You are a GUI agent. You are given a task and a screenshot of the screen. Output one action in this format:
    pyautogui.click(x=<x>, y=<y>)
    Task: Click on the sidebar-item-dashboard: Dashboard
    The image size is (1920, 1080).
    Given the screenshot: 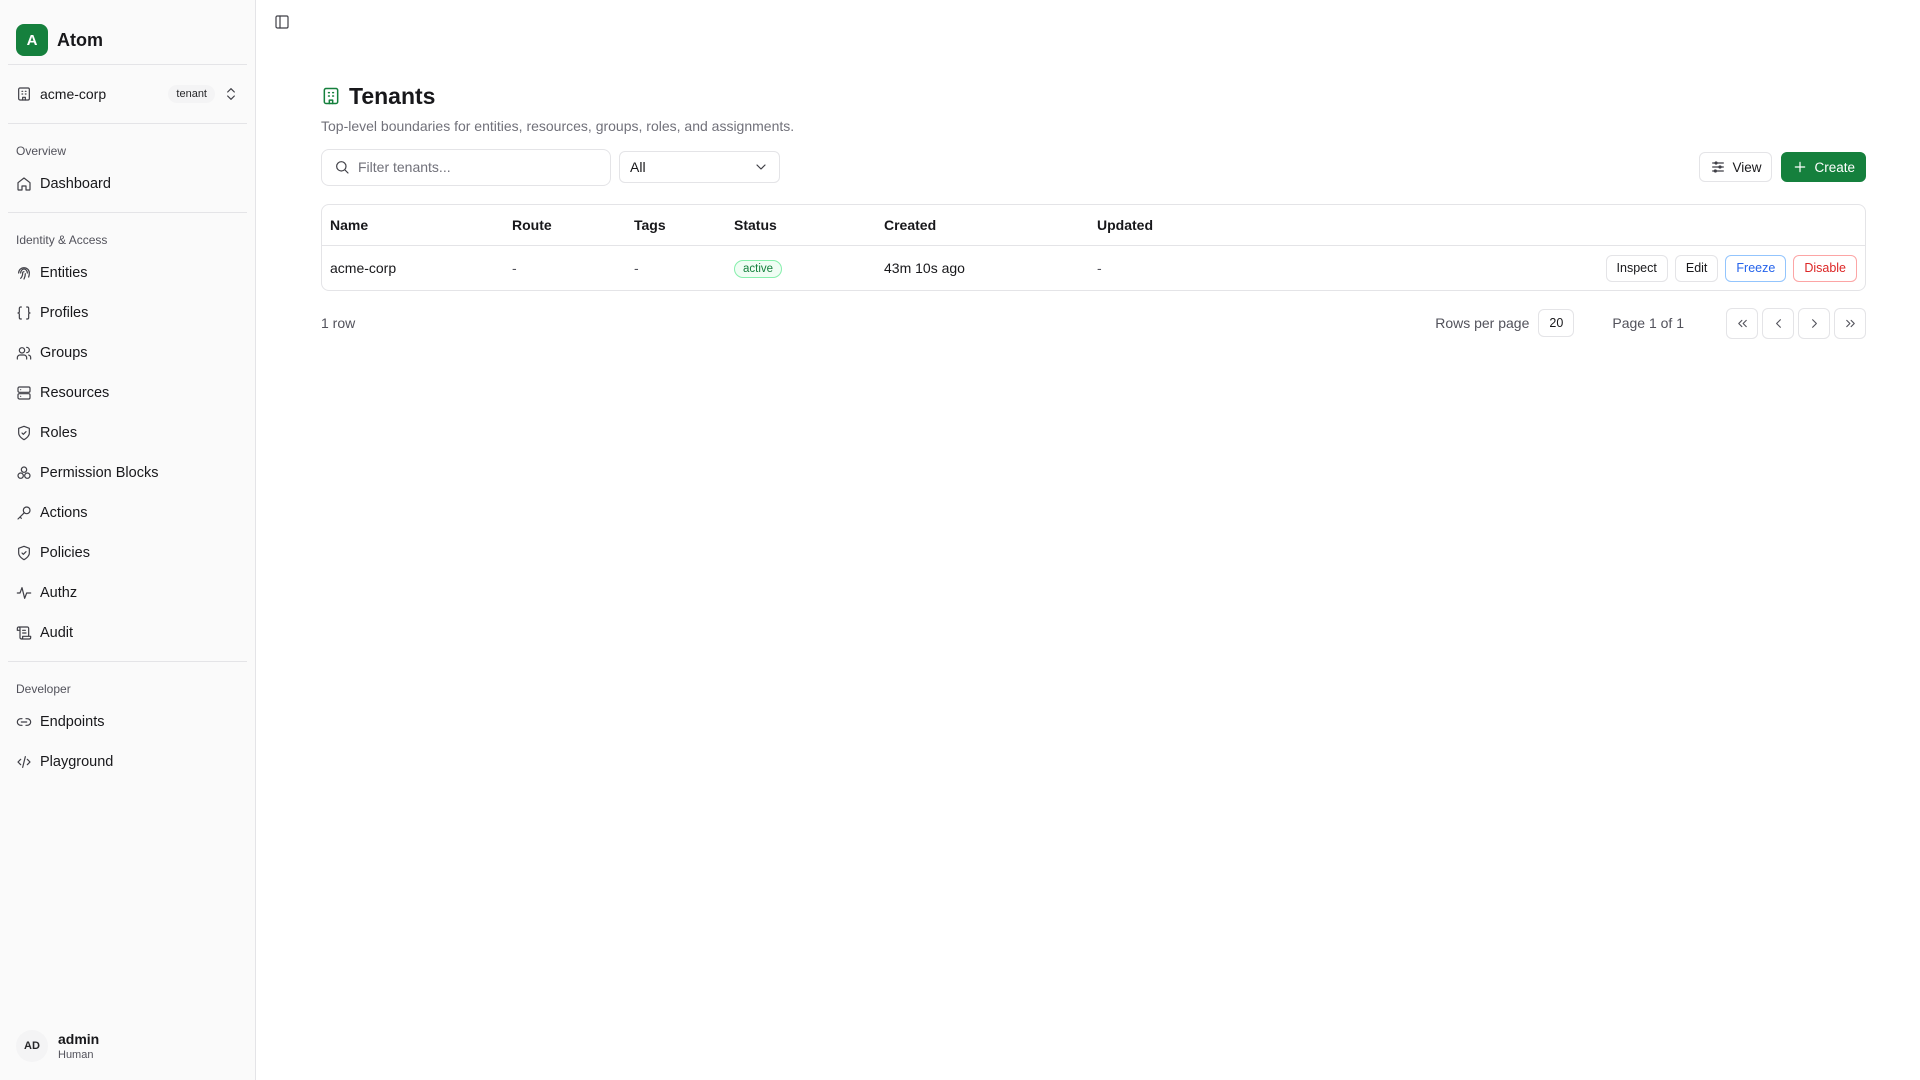 What is the action you would take?
    pyautogui.click(x=127, y=184)
    